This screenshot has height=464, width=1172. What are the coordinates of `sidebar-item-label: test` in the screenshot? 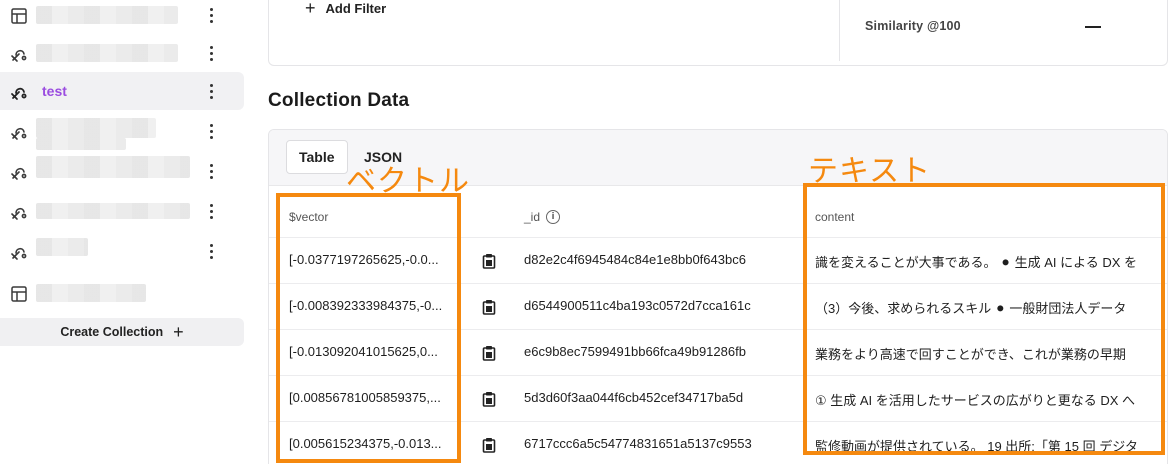 It's located at (54, 91).